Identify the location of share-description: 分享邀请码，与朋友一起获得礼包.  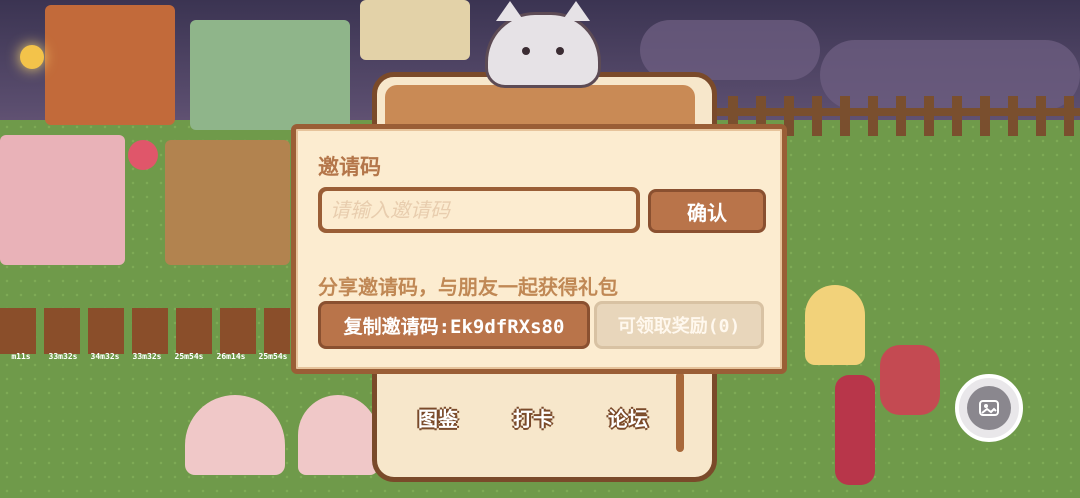
(468, 287).